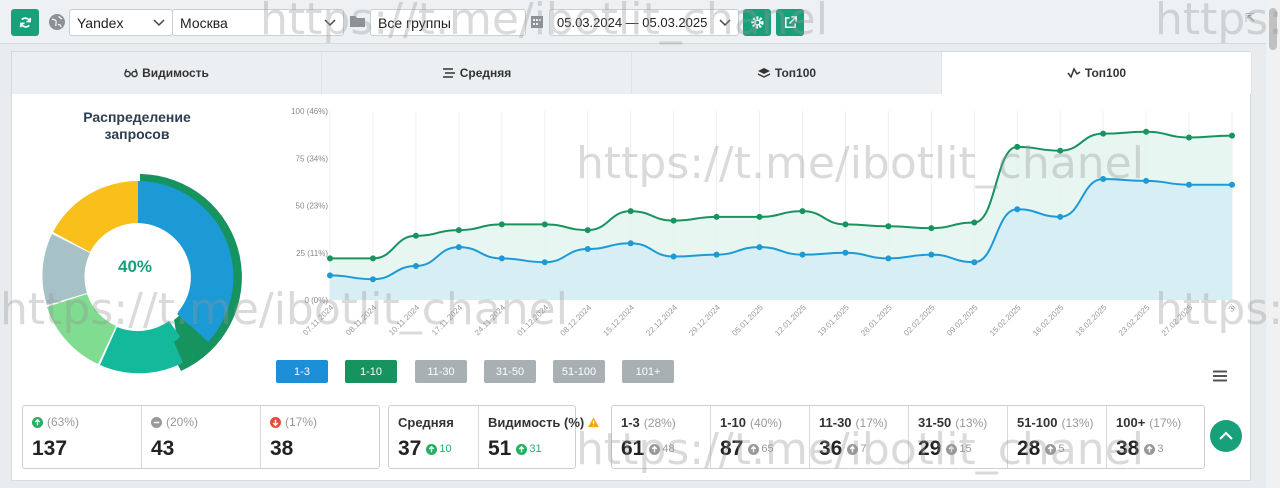 The image size is (1280, 488). Describe the element at coordinates (441, 371) in the screenshot. I see `range-button-11-30: 11-30` at that location.